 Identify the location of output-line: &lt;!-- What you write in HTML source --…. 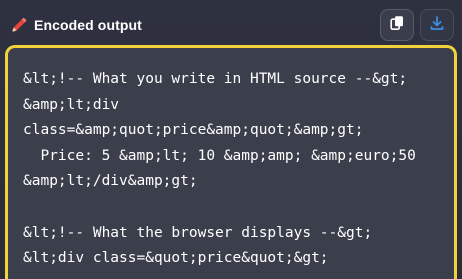
(215, 79).